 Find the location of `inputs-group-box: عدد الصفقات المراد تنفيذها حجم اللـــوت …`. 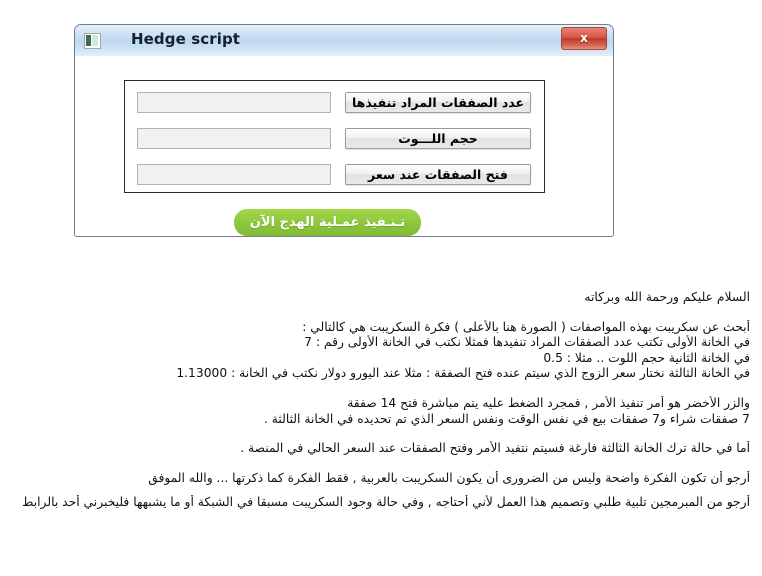

inputs-group-box: عدد الصفقات المراد تنفيذها حجم اللـــوت … is located at coordinates (334, 136).